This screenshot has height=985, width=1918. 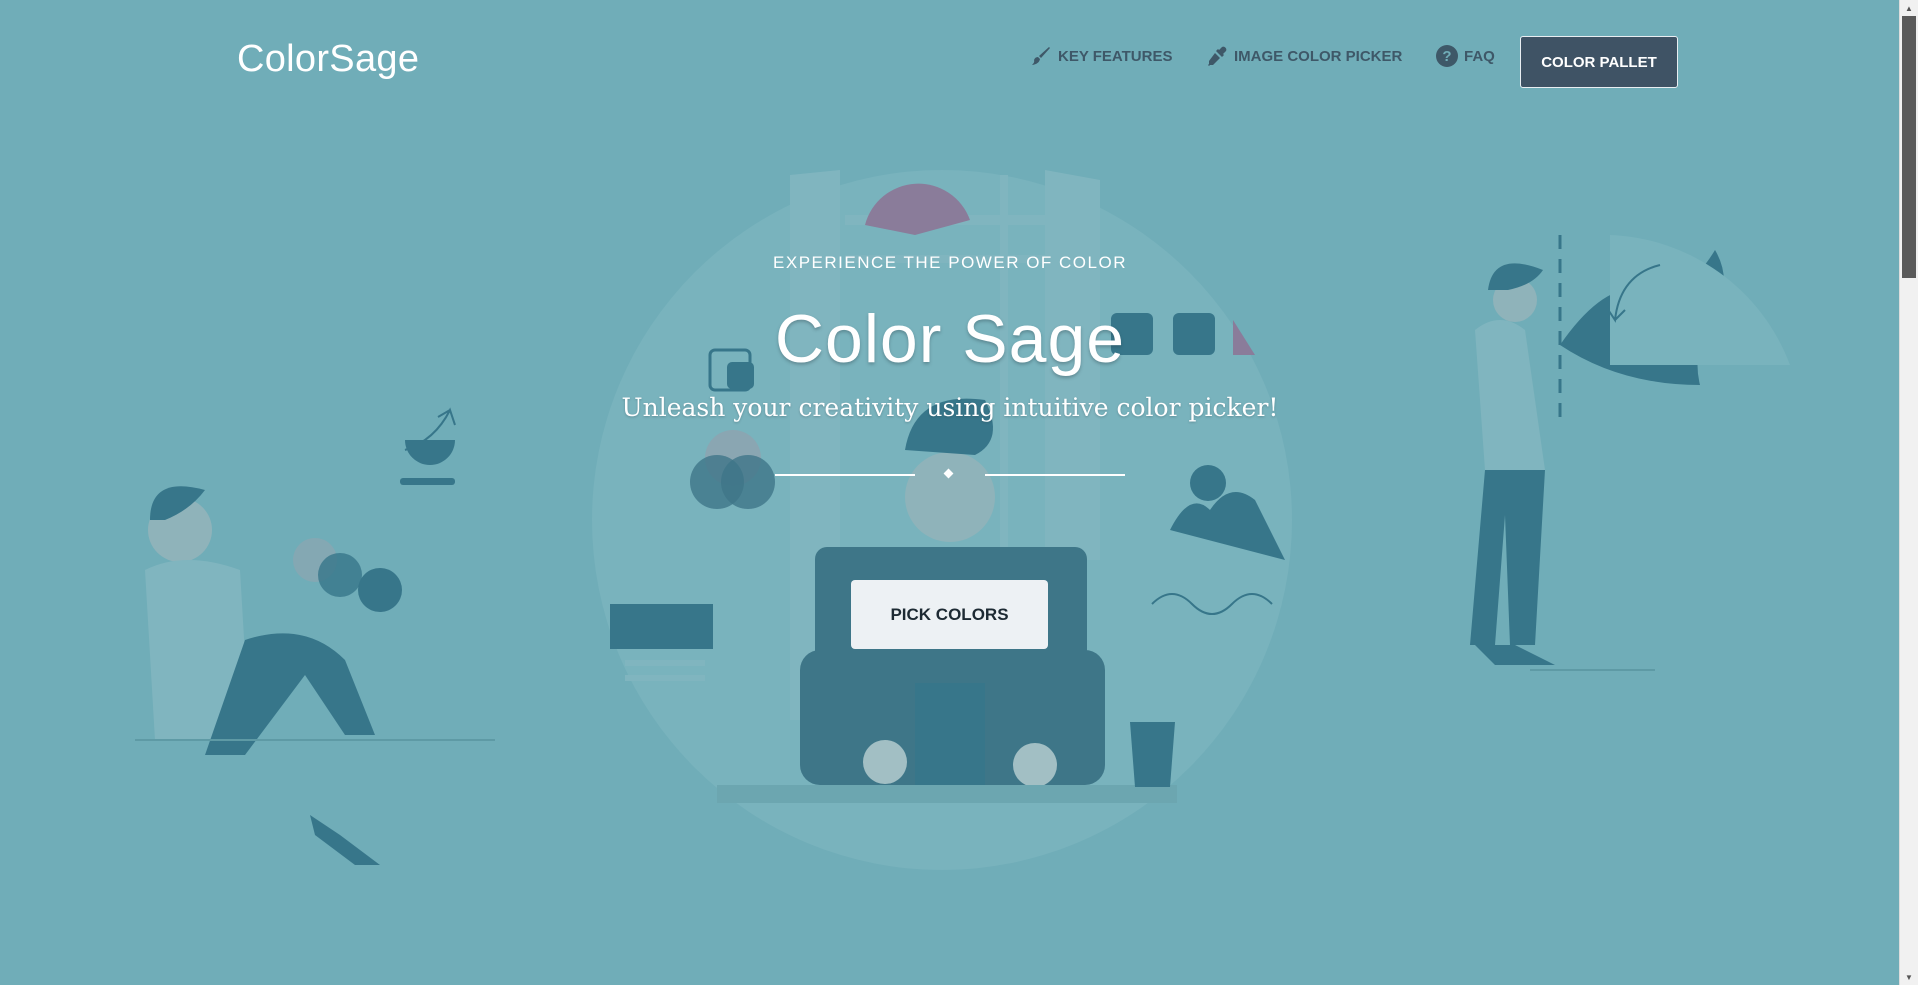 What do you see at coordinates (1599, 62) in the screenshot?
I see `color-pallet-button: COLOR PALLET` at bounding box center [1599, 62].